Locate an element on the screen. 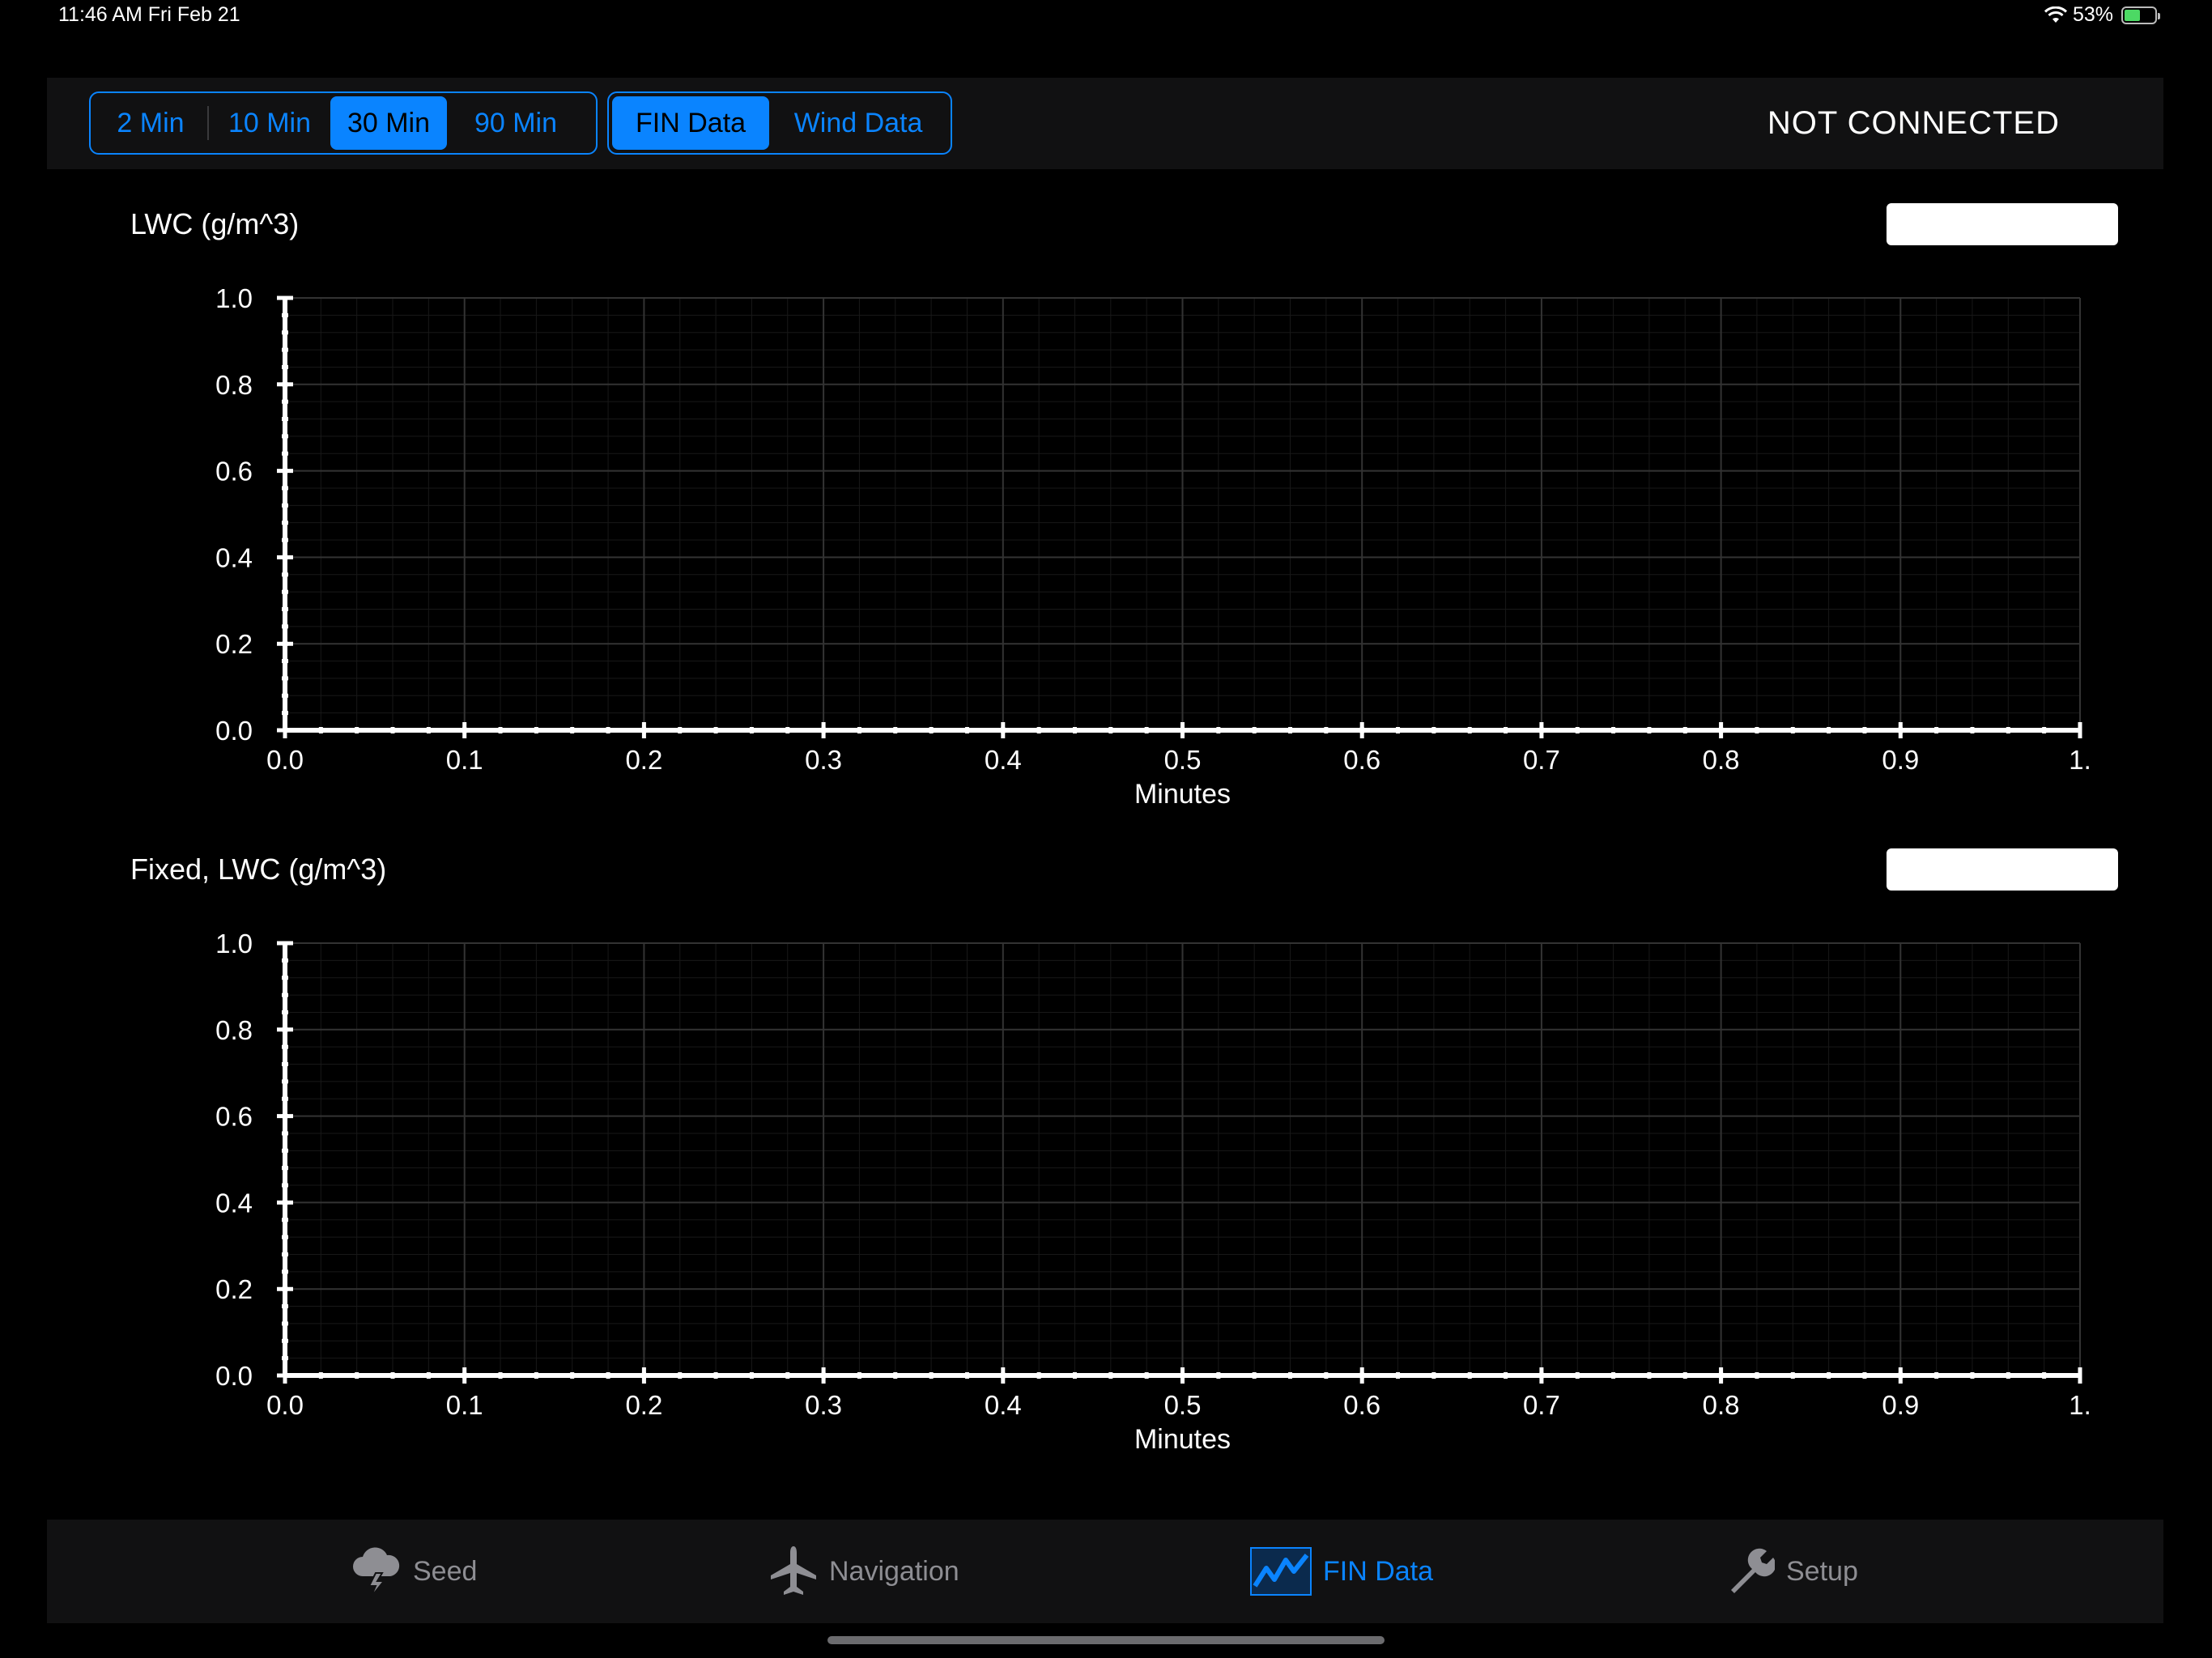  tab-setup-label: Setup is located at coordinates (1822, 1571).